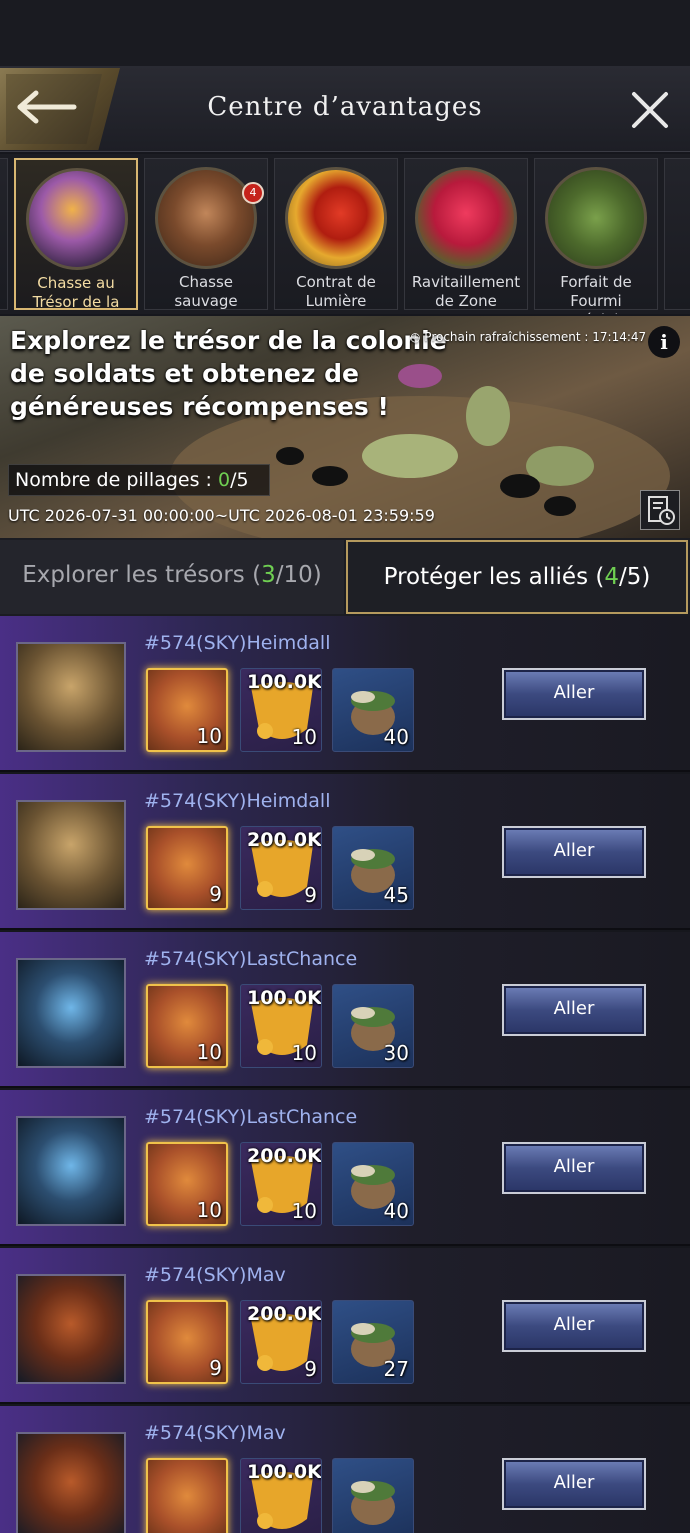 The width and height of the screenshot is (690, 1533). What do you see at coordinates (466, 218) in the screenshot?
I see `raspberry-icon` at bounding box center [466, 218].